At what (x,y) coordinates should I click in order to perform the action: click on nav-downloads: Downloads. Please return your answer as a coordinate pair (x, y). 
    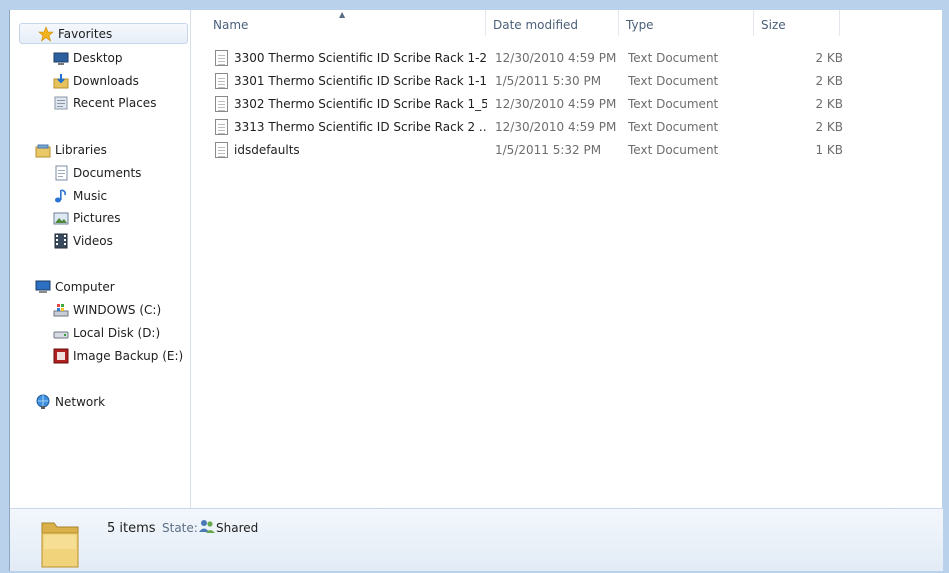
    Looking at the image, I should click on (96, 80).